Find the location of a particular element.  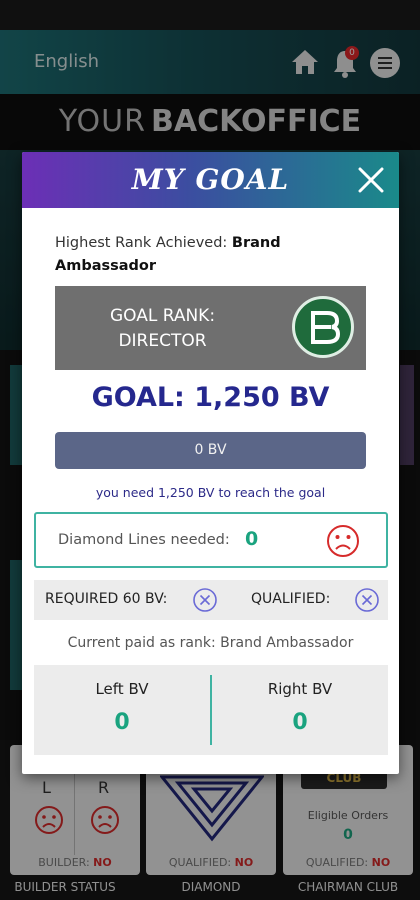

leg-bv-summary: Left BV 0 Right BV 0 is located at coordinates (211, 710).